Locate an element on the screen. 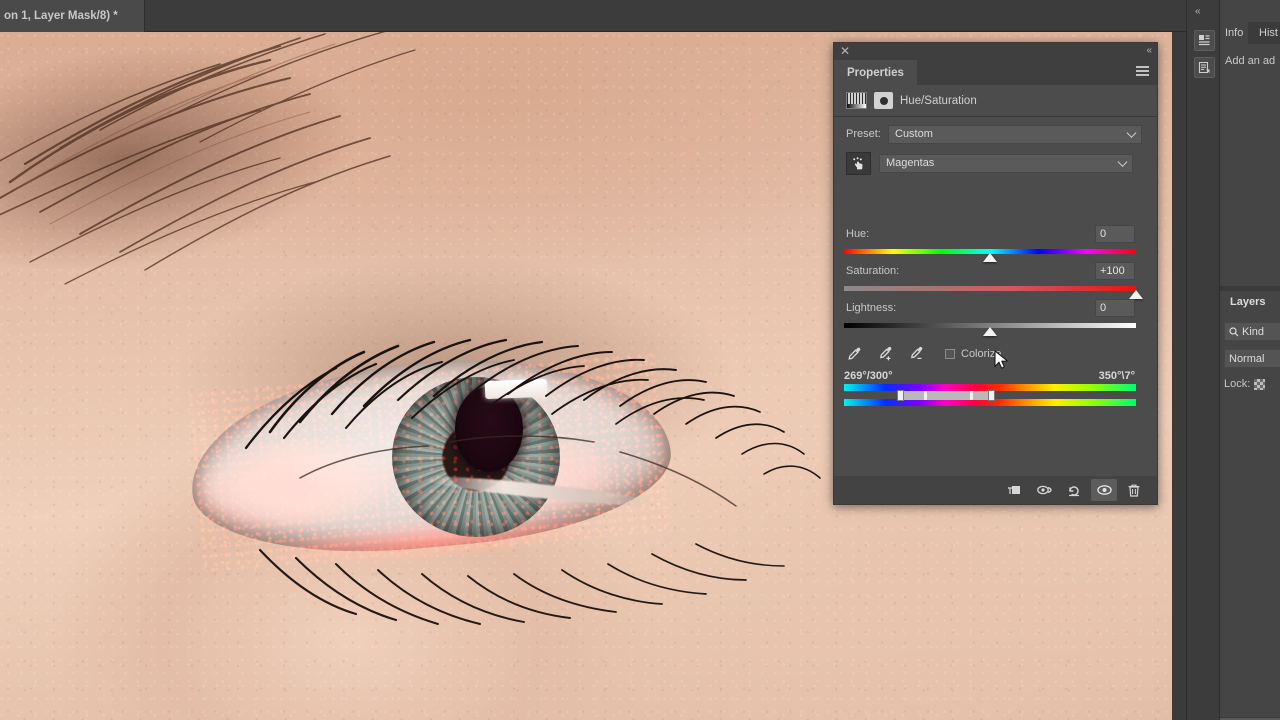  colorize-control: Colorize is located at coordinates (973, 354).